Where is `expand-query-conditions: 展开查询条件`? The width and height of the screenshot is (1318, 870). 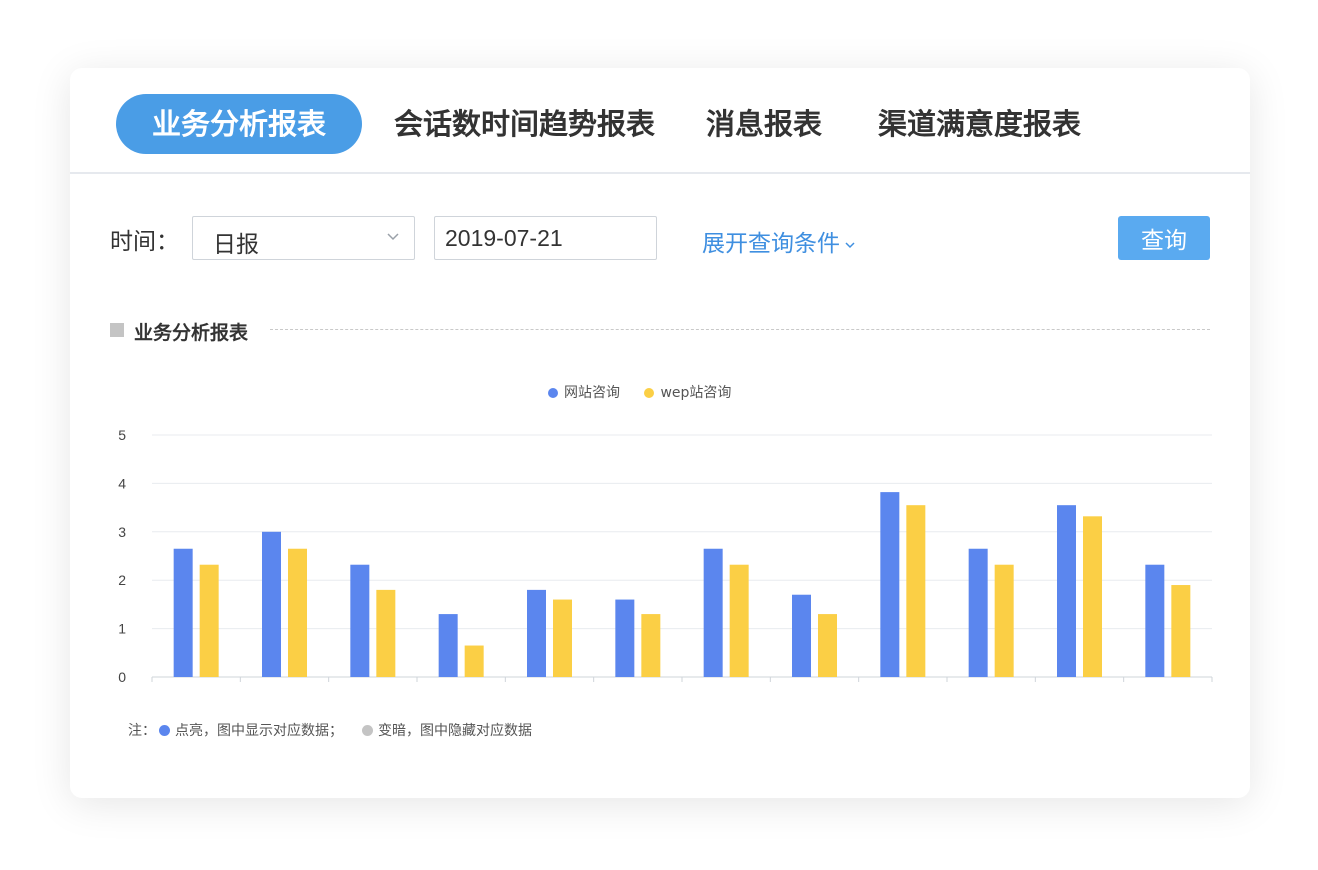 expand-query-conditions: 展开查询条件 is located at coordinates (779, 241).